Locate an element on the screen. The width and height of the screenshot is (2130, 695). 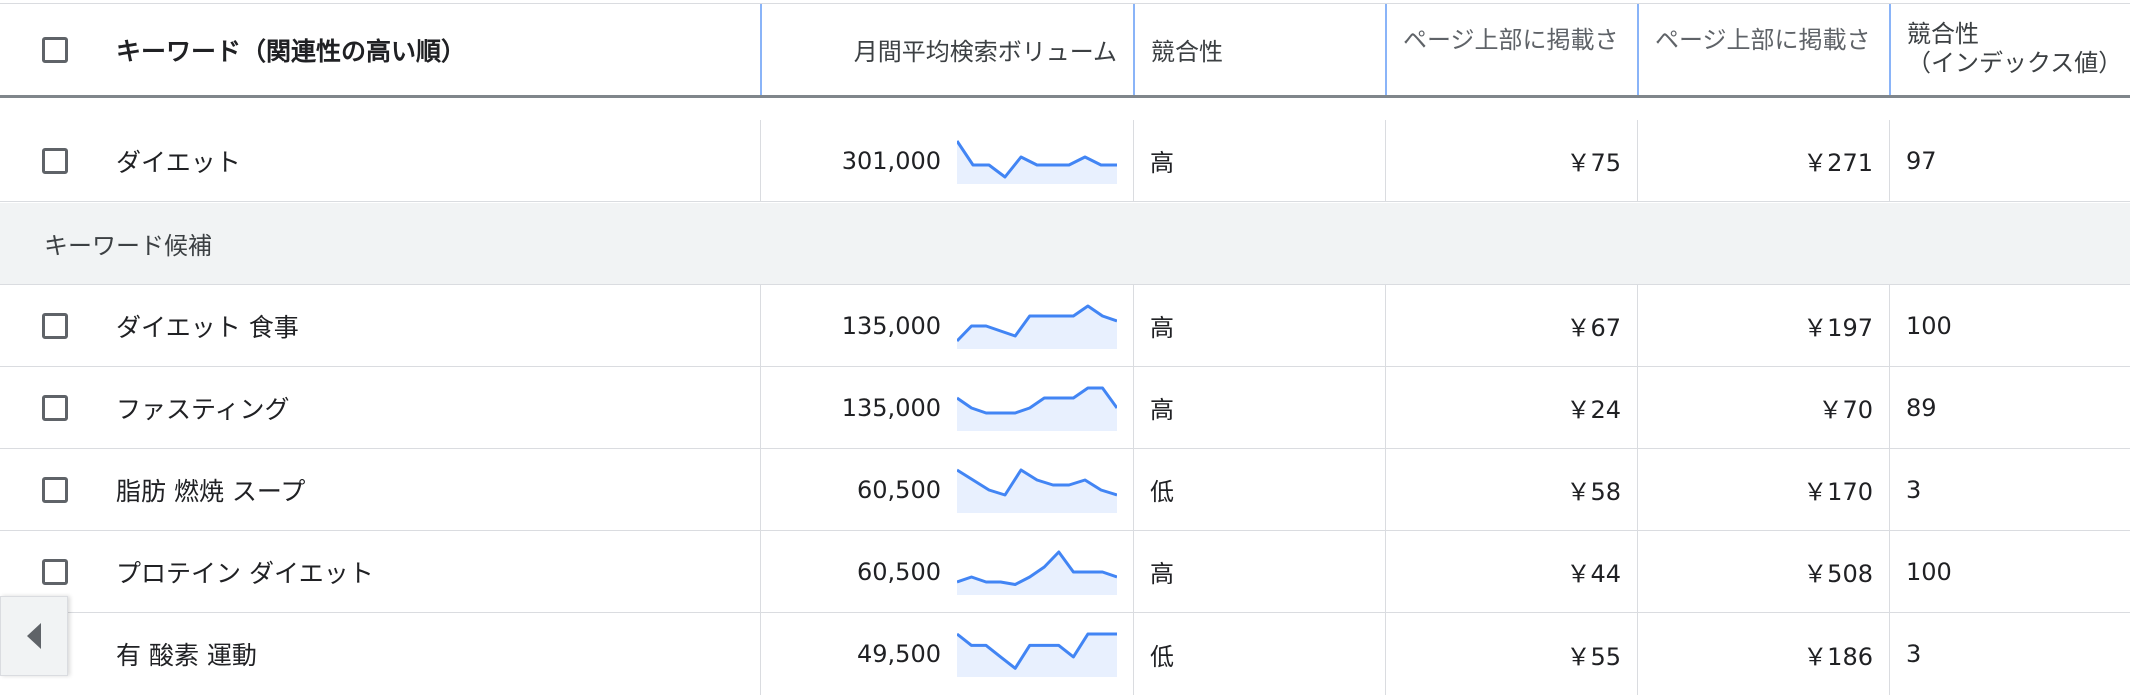
keyword-text: ファスティング is located at coordinates (203, 409).